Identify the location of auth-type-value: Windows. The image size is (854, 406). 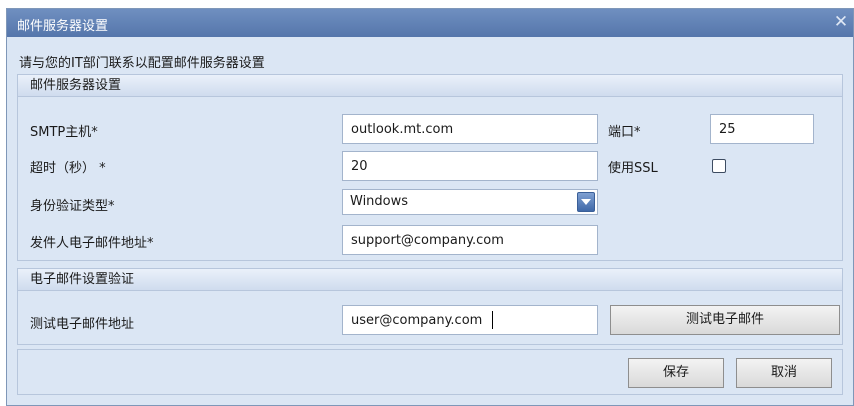
(379, 201).